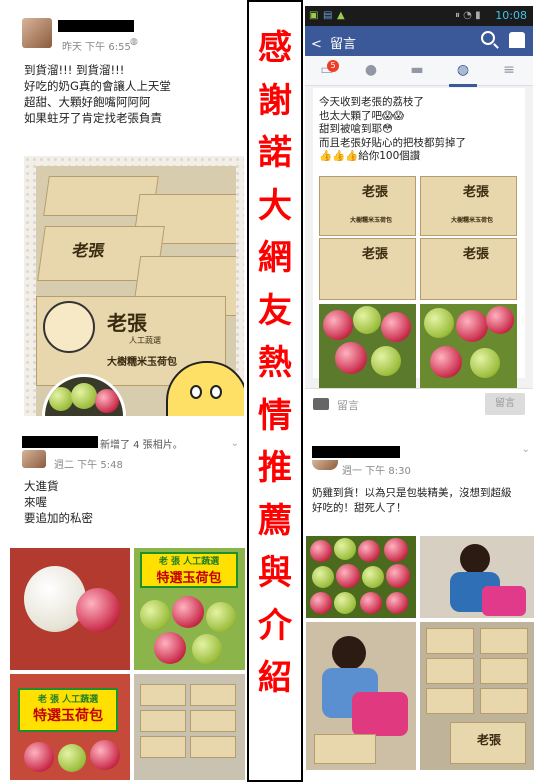  Describe the element at coordinates (371, 102) in the screenshot. I see `post-line: 今天收到老張的荔枝了` at that location.